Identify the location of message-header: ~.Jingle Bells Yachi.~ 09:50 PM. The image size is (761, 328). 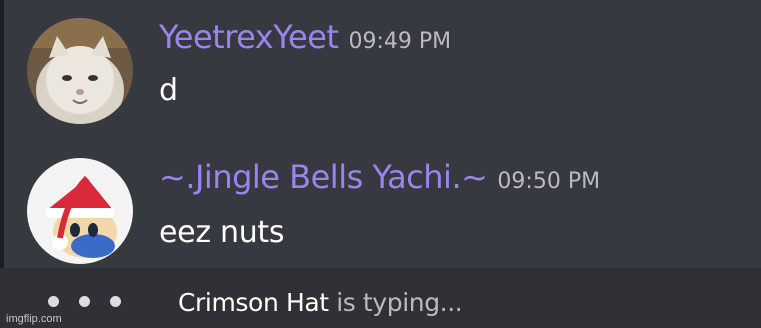
(379, 179).